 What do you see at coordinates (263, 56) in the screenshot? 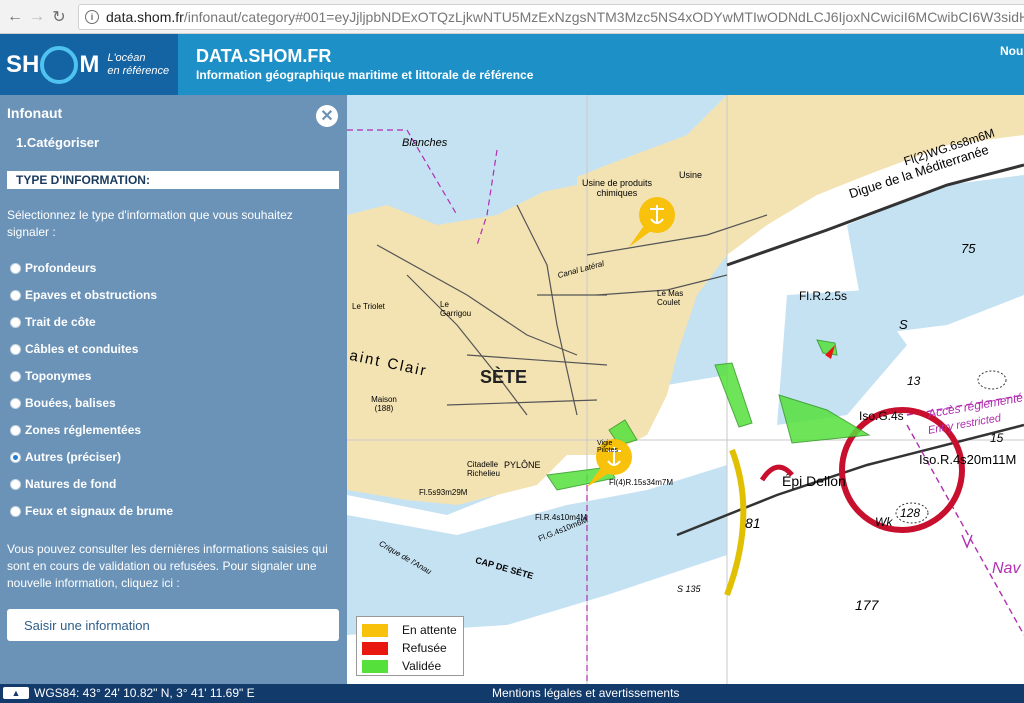
I see `site-title: DATA.SHOM.FR` at bounding box center [263, 56].